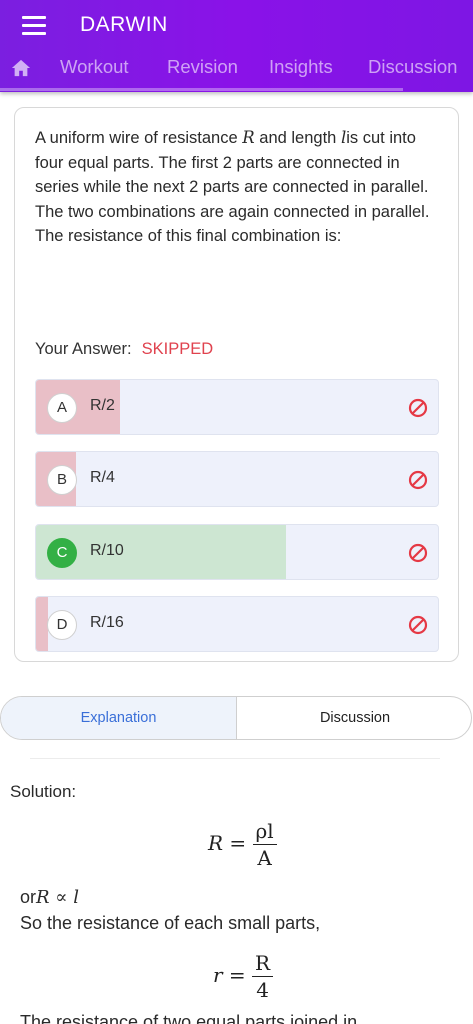  What do you see at coordinates (243, 976) in the screenshot?
I see `equation-small-part: r = R4` at bounding box center [243, 976].